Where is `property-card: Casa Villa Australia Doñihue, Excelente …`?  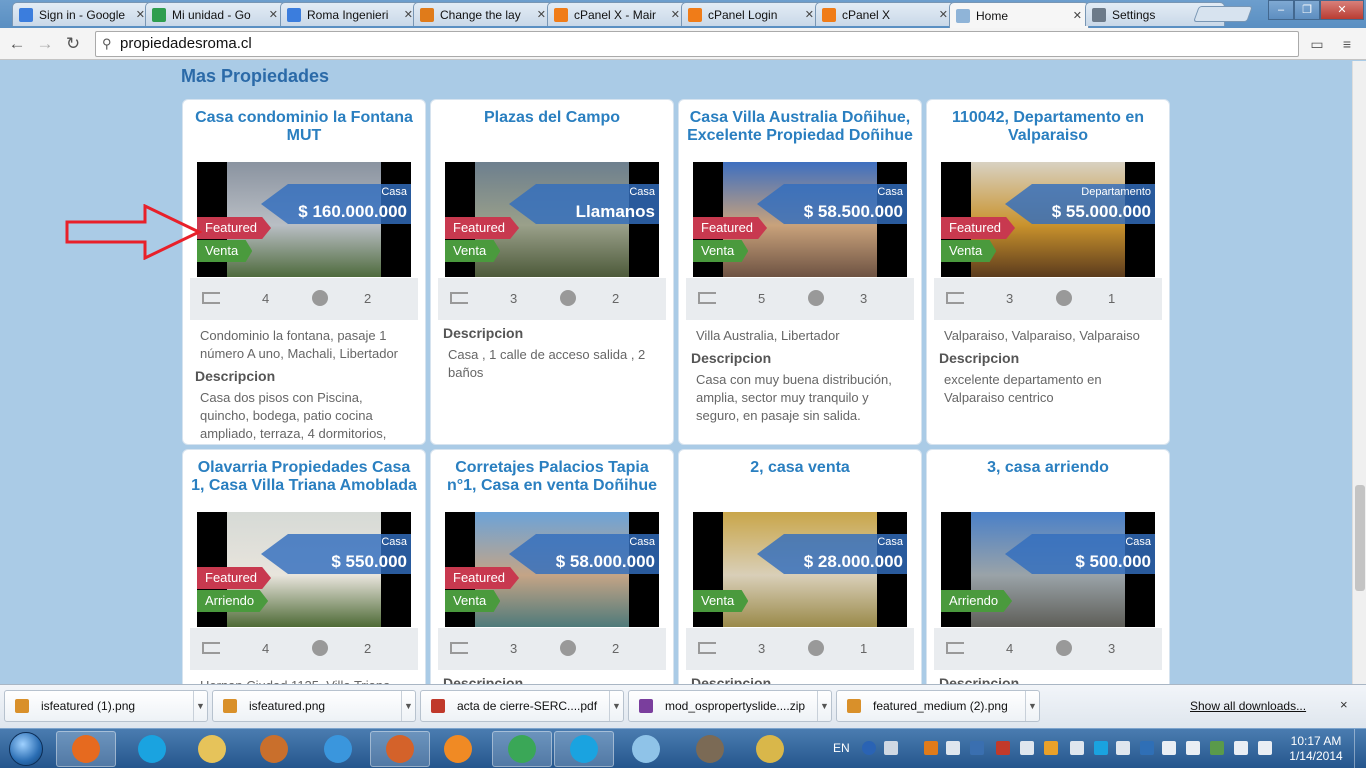
property-card: Casa Villa Australia Doñihue, Excelente … is located at coordinates (800, 272).